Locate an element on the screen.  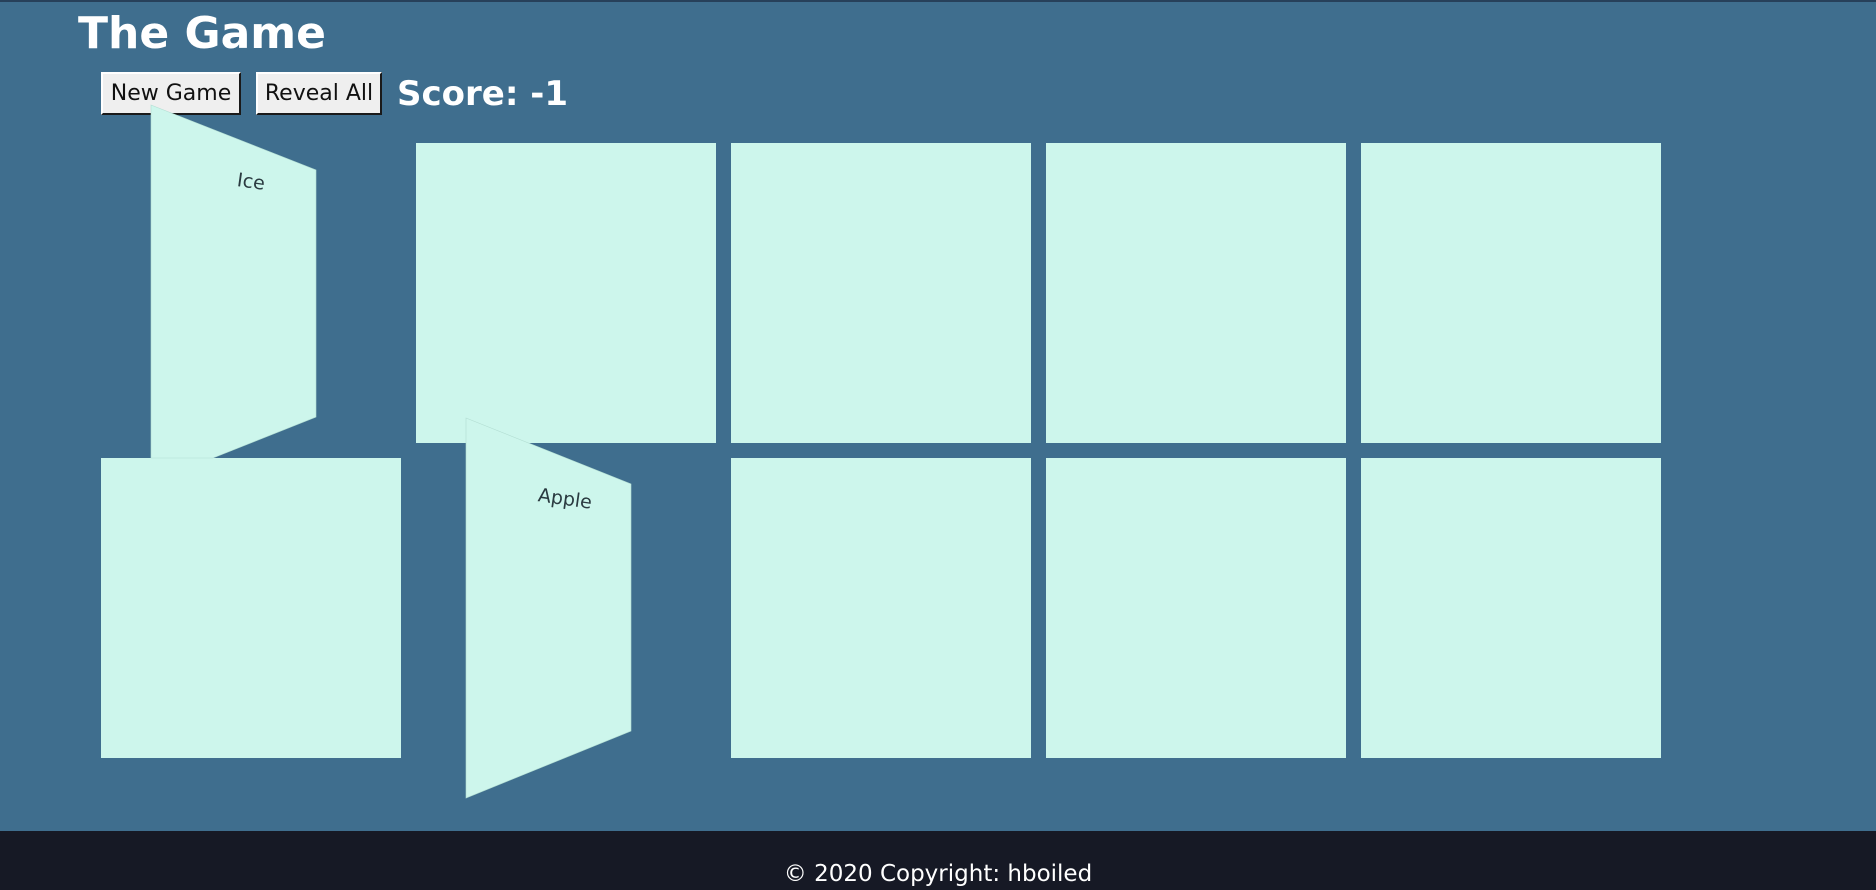
card-r0-c0-flipping: Ice is located at coordinates (233, 281).